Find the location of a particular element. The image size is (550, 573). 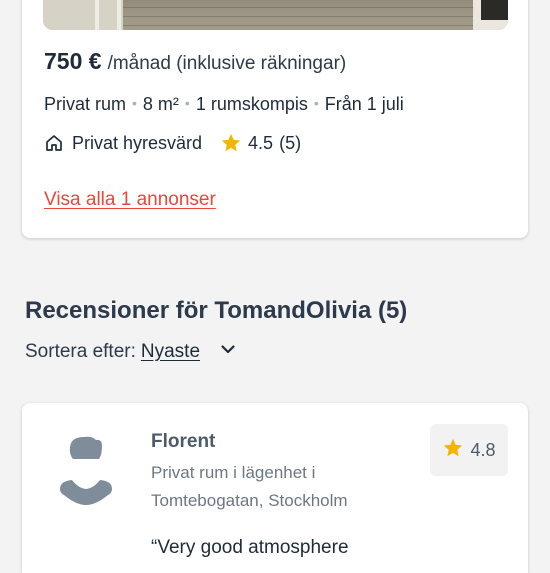

rating-value: 4.5 is located at coordinates (261, 142).